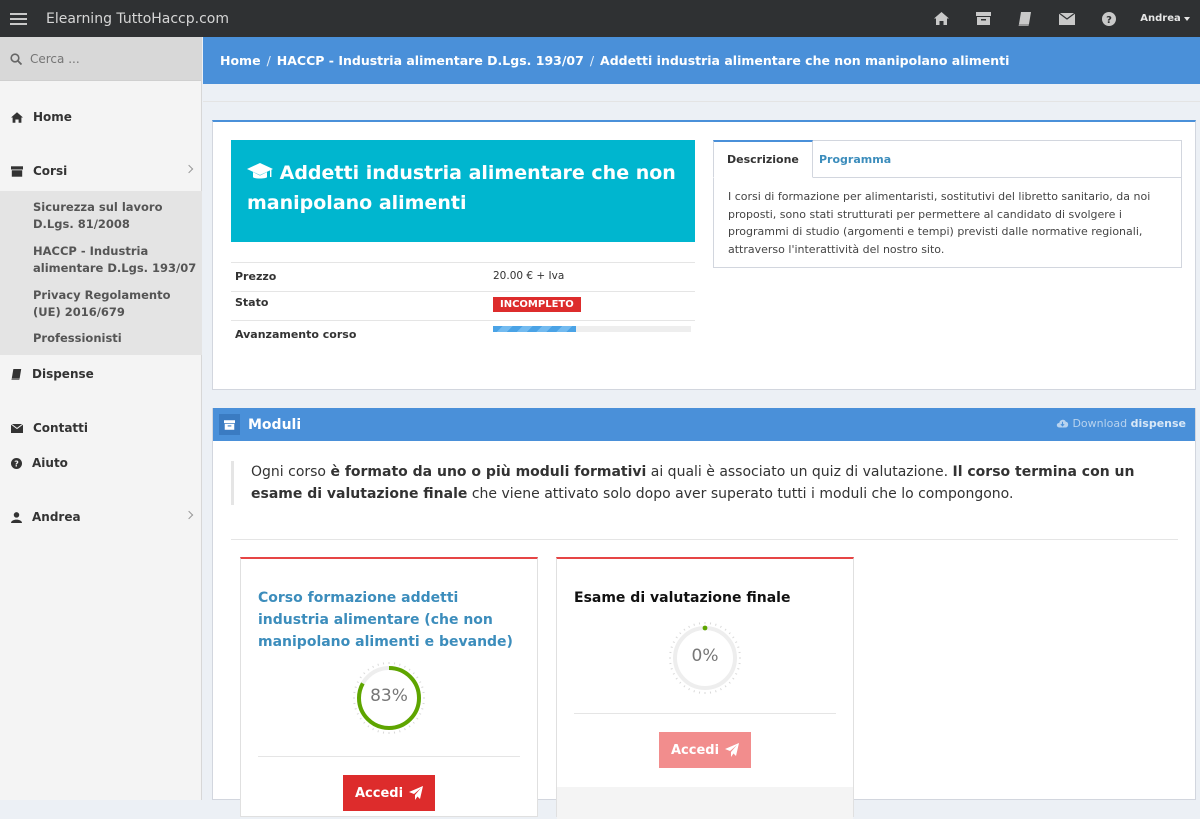  I want to click on app-title: Elearning TuttoHaccp.com, so click(137, 19).